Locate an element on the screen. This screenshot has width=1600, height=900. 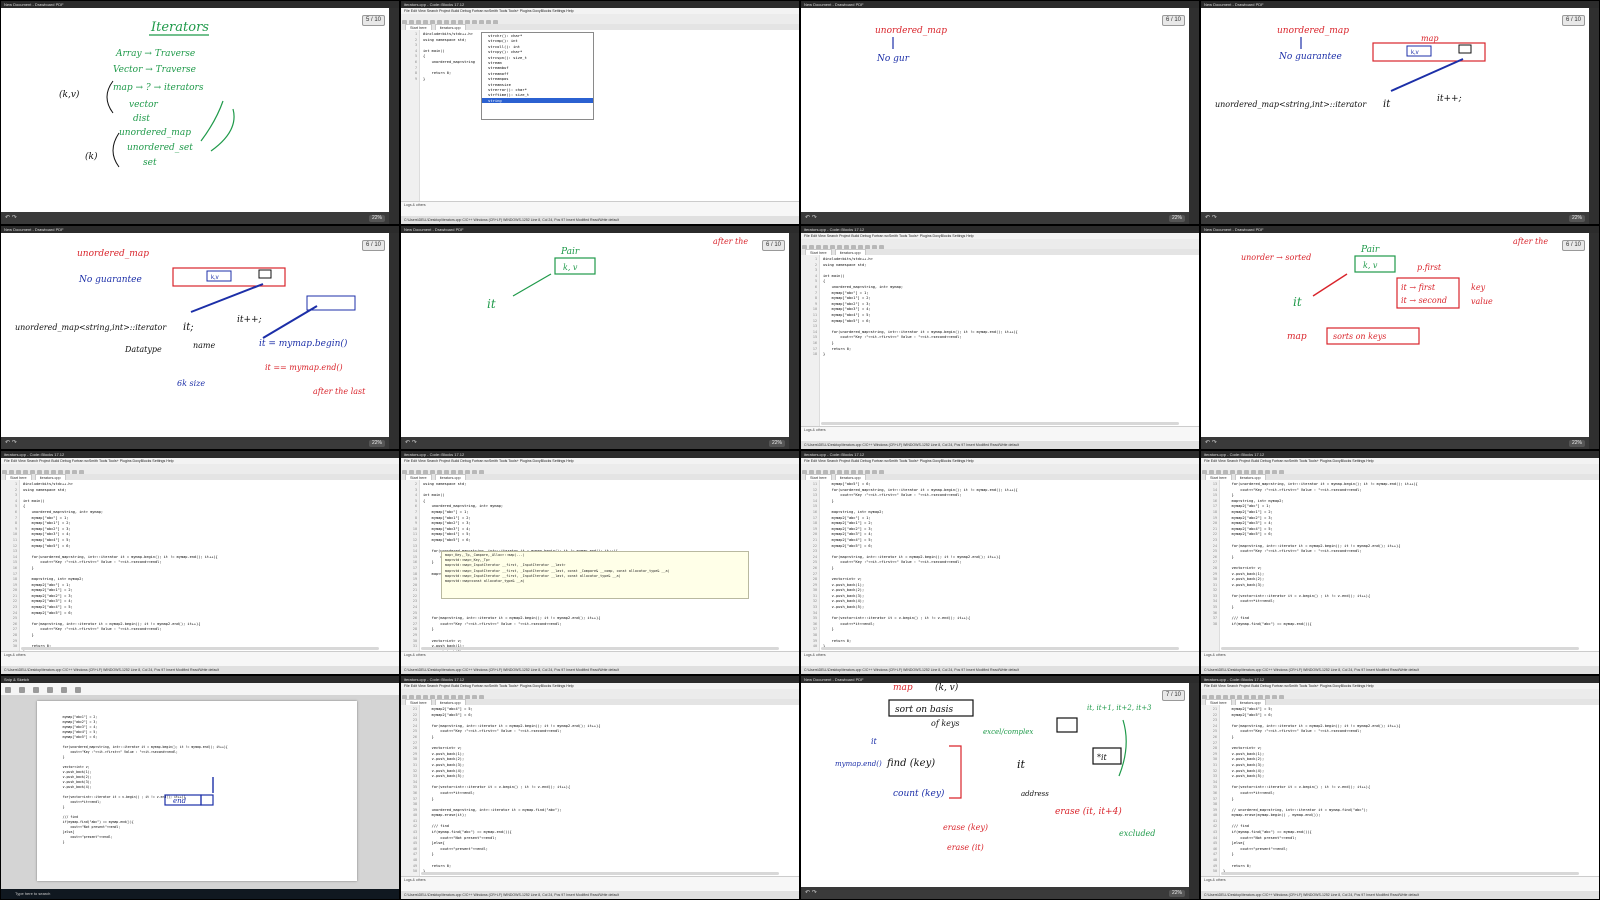
ink-text: of keys is located at coordinates (945, 723).